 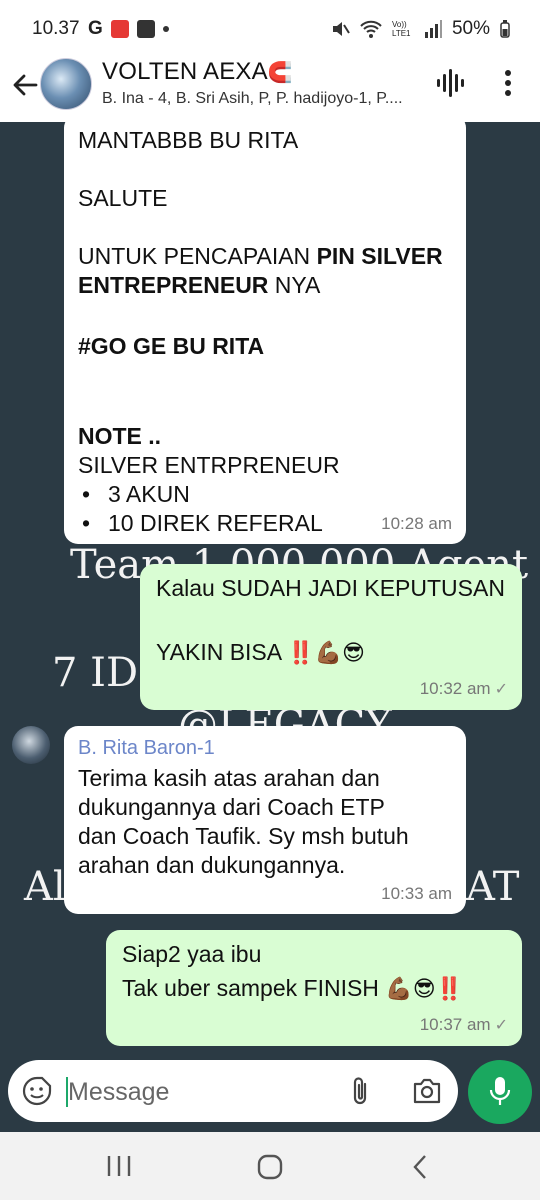 I want to click on system-nav-bar, so click(x=270, y=1166).